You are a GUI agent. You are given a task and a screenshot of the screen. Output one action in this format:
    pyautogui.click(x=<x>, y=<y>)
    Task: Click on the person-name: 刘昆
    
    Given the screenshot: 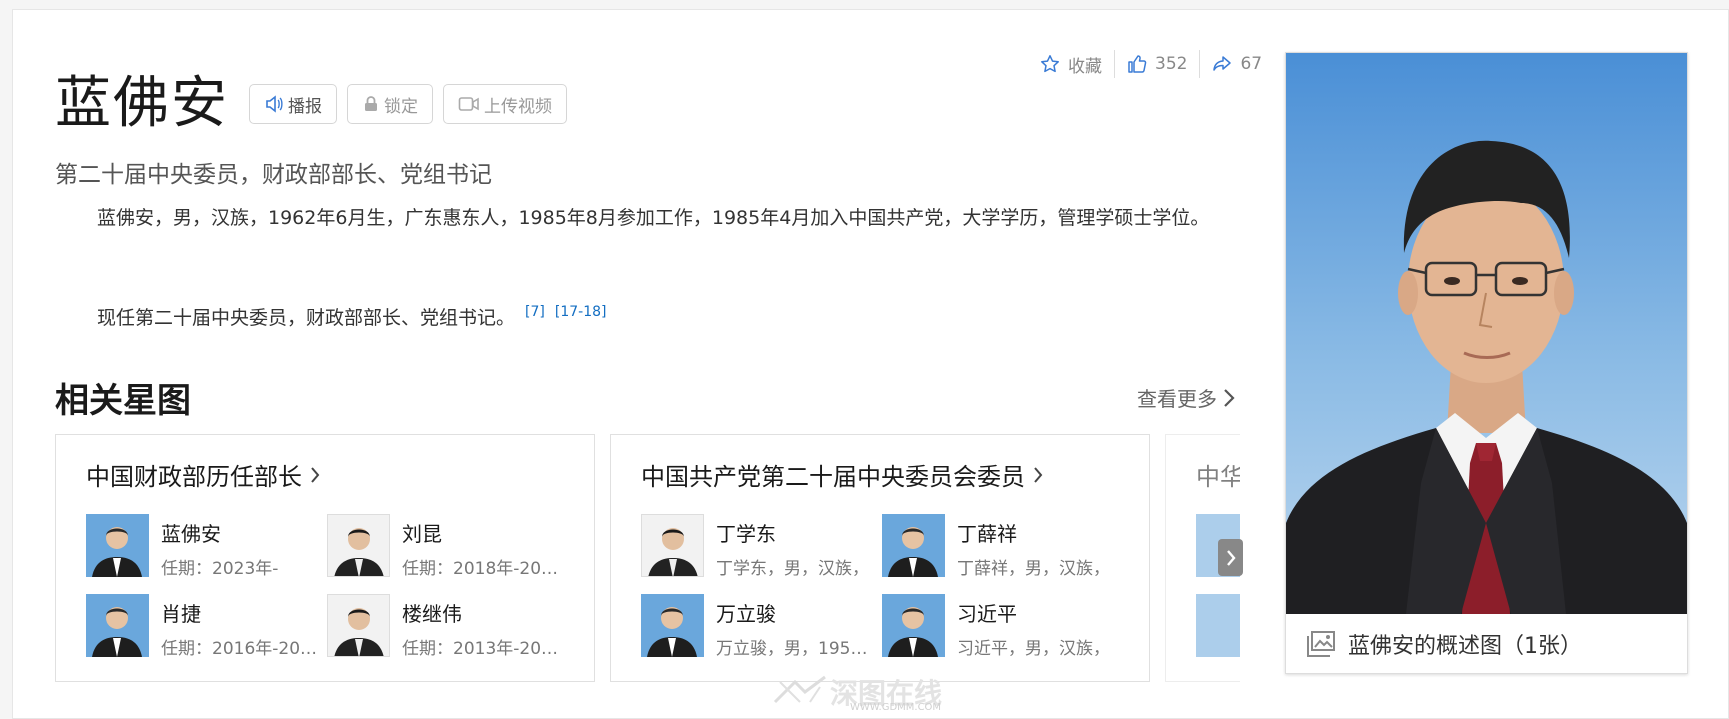 What is the action you would take?
    pyautogui.click(x=422, y=534)
    